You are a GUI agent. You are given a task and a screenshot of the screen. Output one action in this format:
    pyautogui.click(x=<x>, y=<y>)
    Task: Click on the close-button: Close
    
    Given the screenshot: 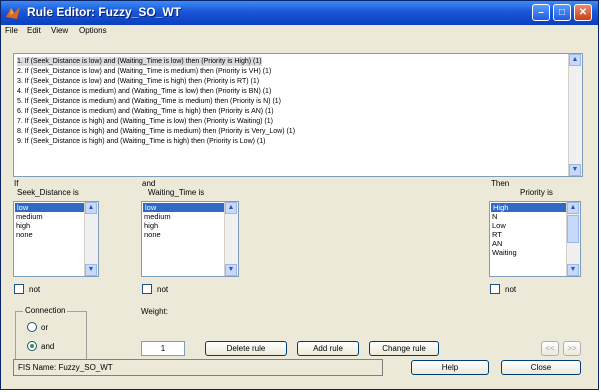 What is the action you would take?
    pyautogui.click(x=541, y=367)
    